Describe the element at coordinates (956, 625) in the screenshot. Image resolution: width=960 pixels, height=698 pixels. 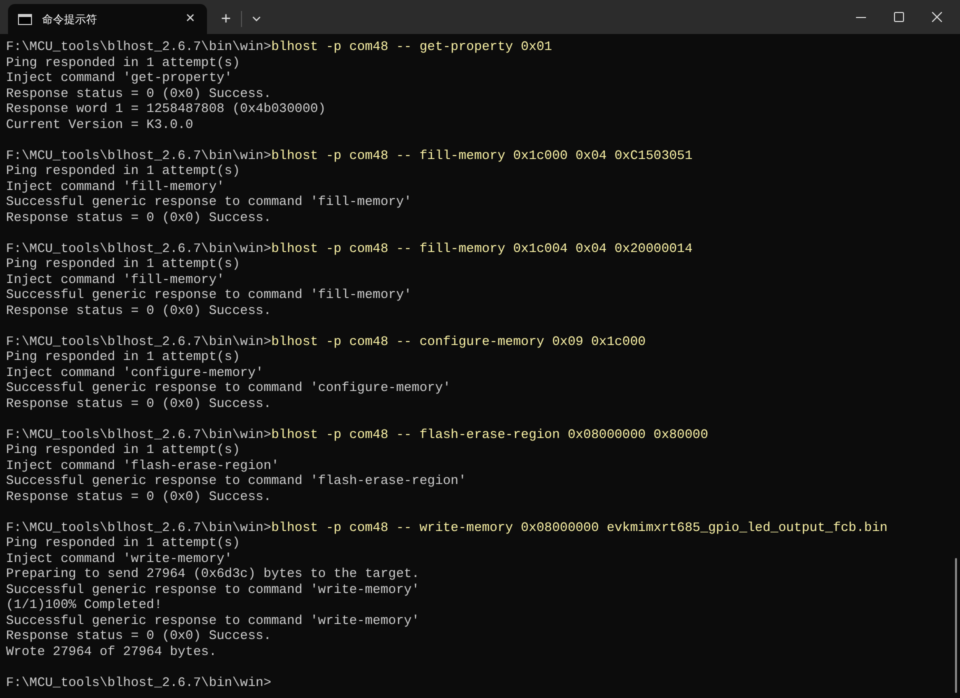
I see `scrollbar-thumb` at that location.